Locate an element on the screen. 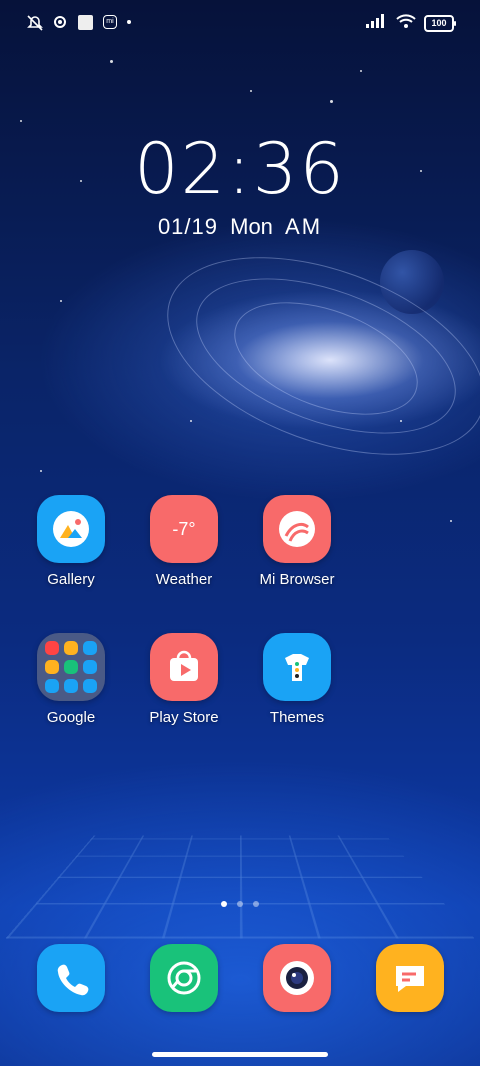 The width and height of the screenshot is (480, 1066). dot-icon is located at coordinates (129, 22).